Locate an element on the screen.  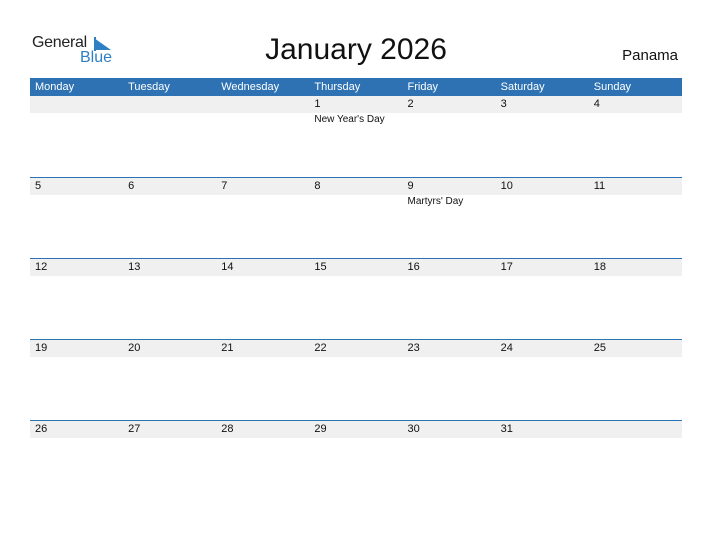
day-number: 1 is located at coordinates (317, 104).